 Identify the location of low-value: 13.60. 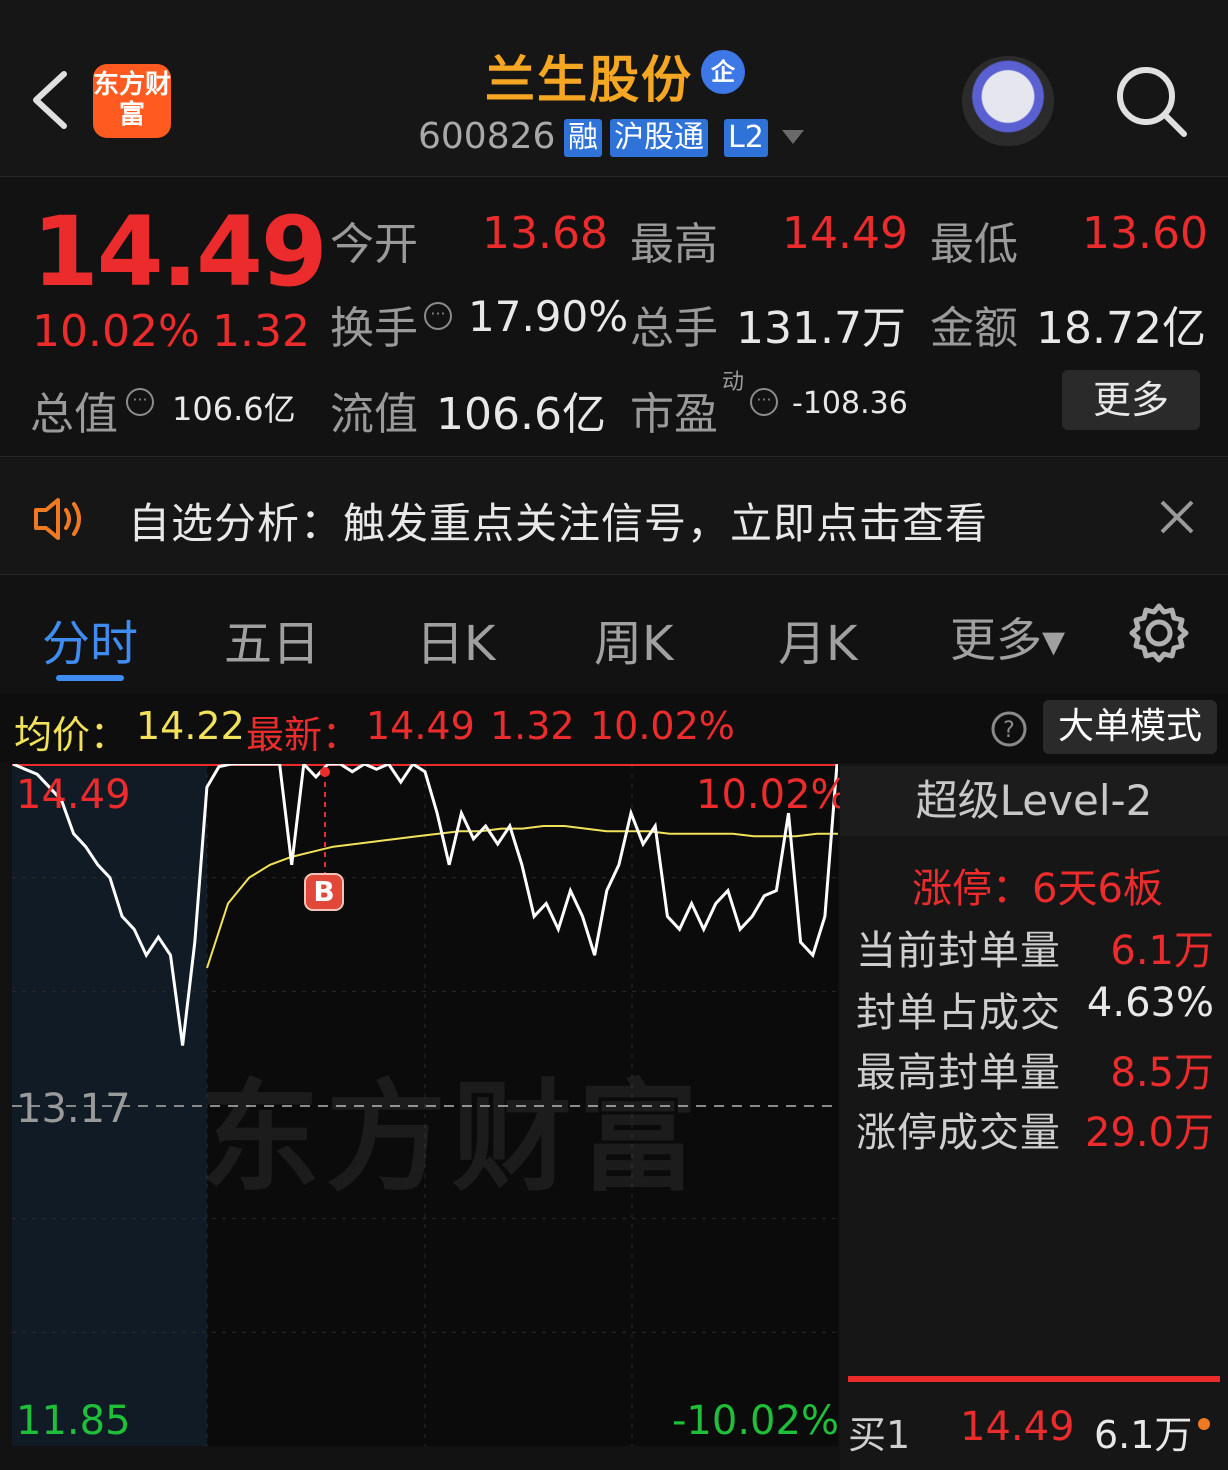
(1145, 233).